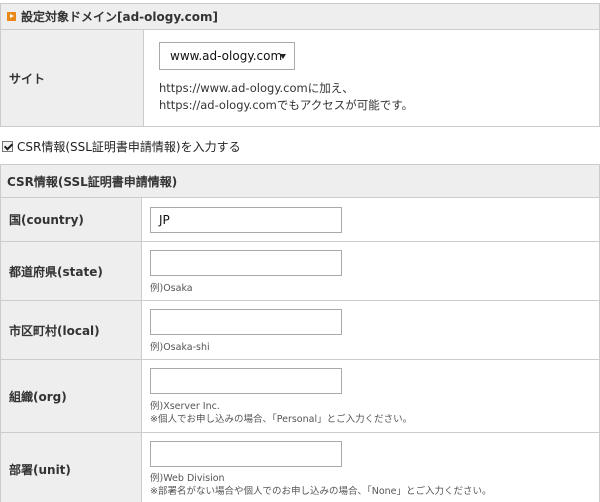 Image resolution: width=600 pixels, height=502 pixels. What do you see at coordinates (246, 220) in the screenshot?
I see `country-input: JP` at bounding box center [246, 220].